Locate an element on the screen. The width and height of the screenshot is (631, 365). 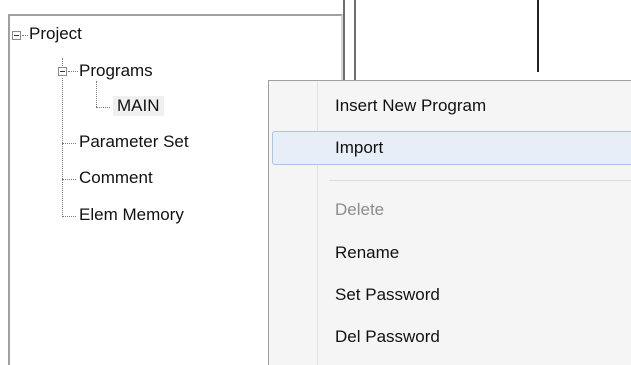
menu-item-label: Set Password is located at coordinates (387, 294).